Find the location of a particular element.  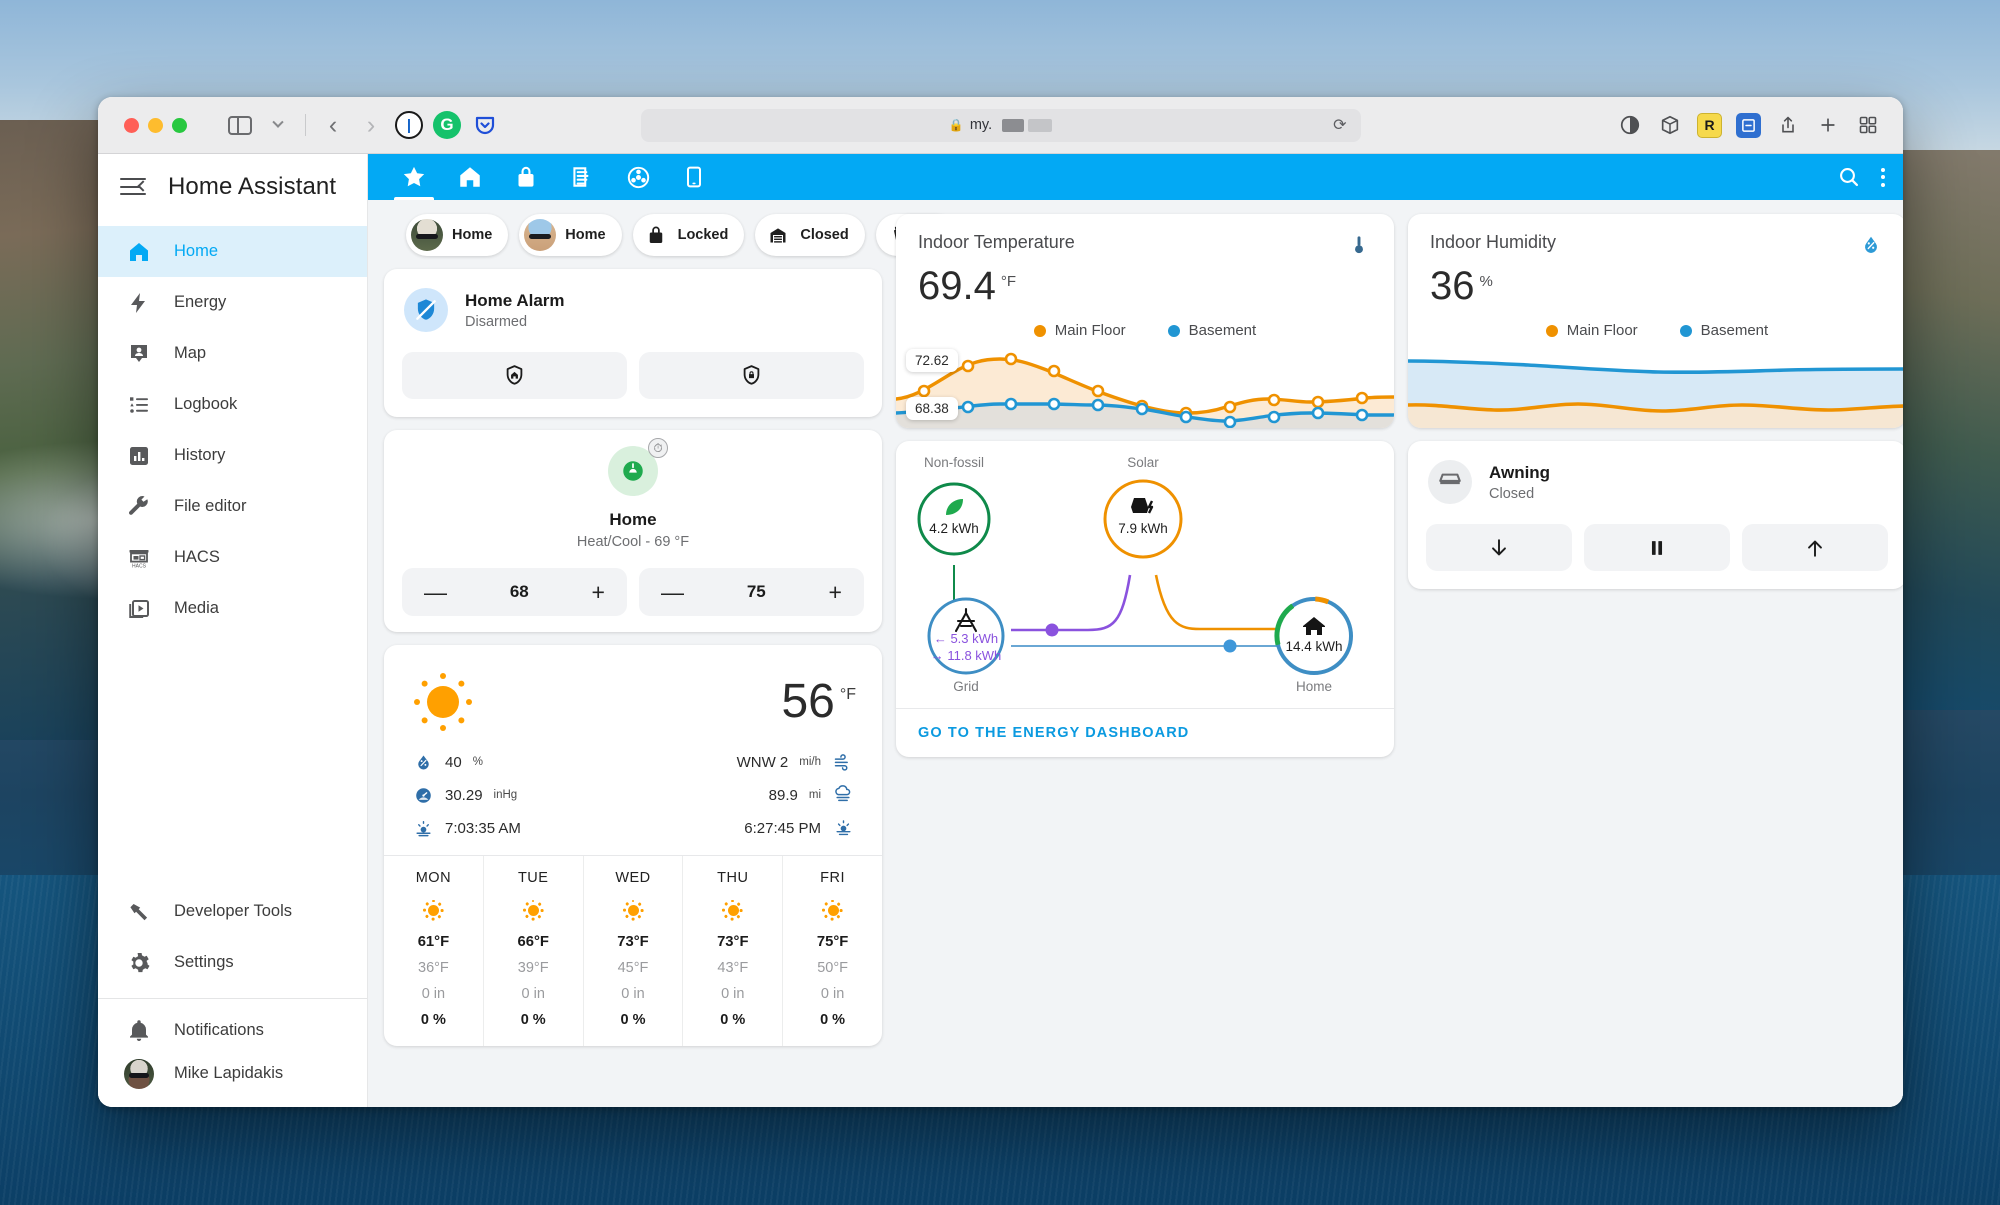

alarm-header: Home Alarm Disarmed is located at coordinates (633, 303).